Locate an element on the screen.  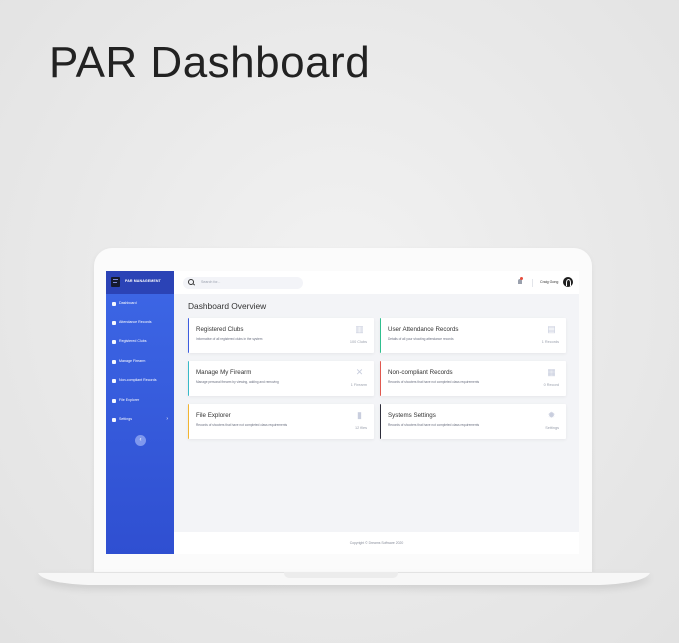
gear-icon is located at coordinates (114, 420).